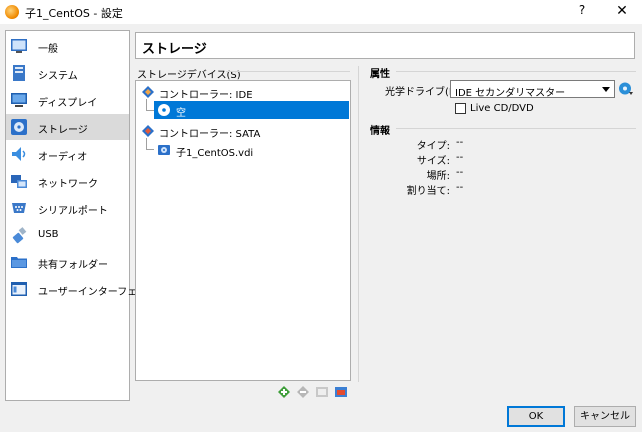  I want to click on serial-port-icon, so click(19, 208).